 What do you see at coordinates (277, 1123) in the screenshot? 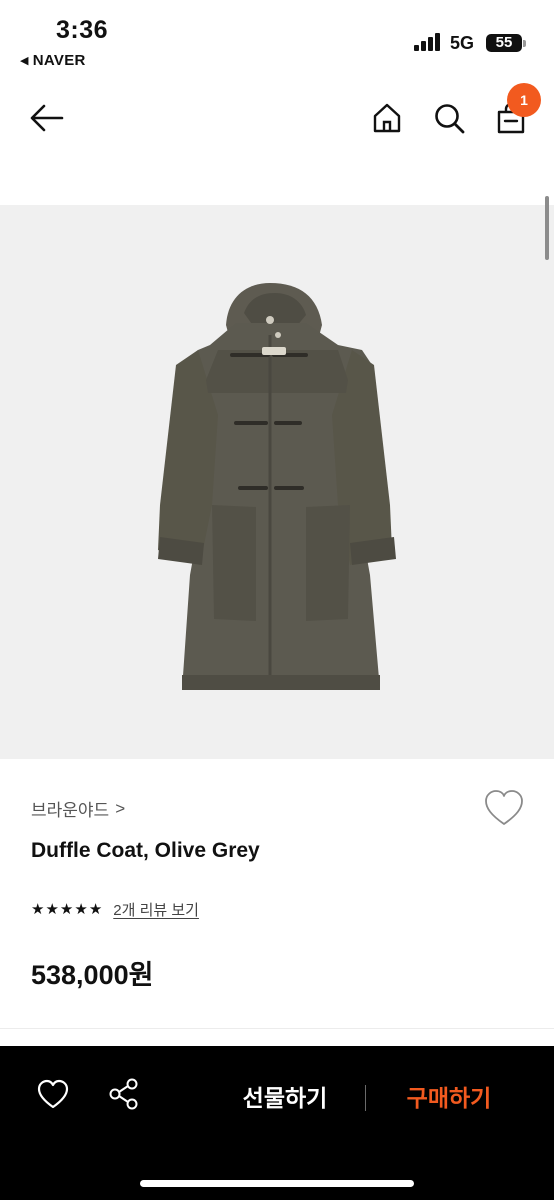
I see `bottom-action-bar` at bounding box center [277, 1123].